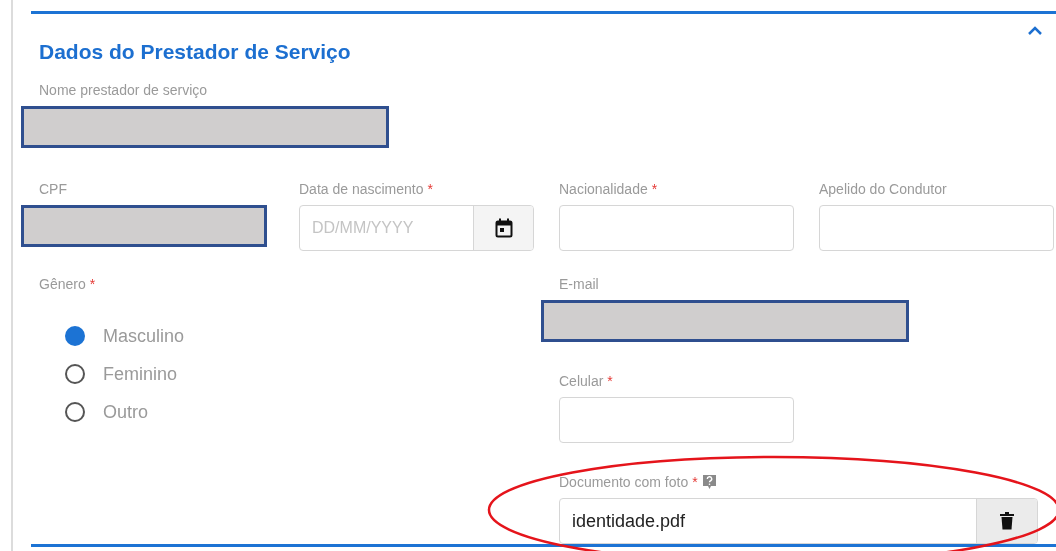 The image size is (1056, 551). I want to click on calendar-icon, so click(503, 228).